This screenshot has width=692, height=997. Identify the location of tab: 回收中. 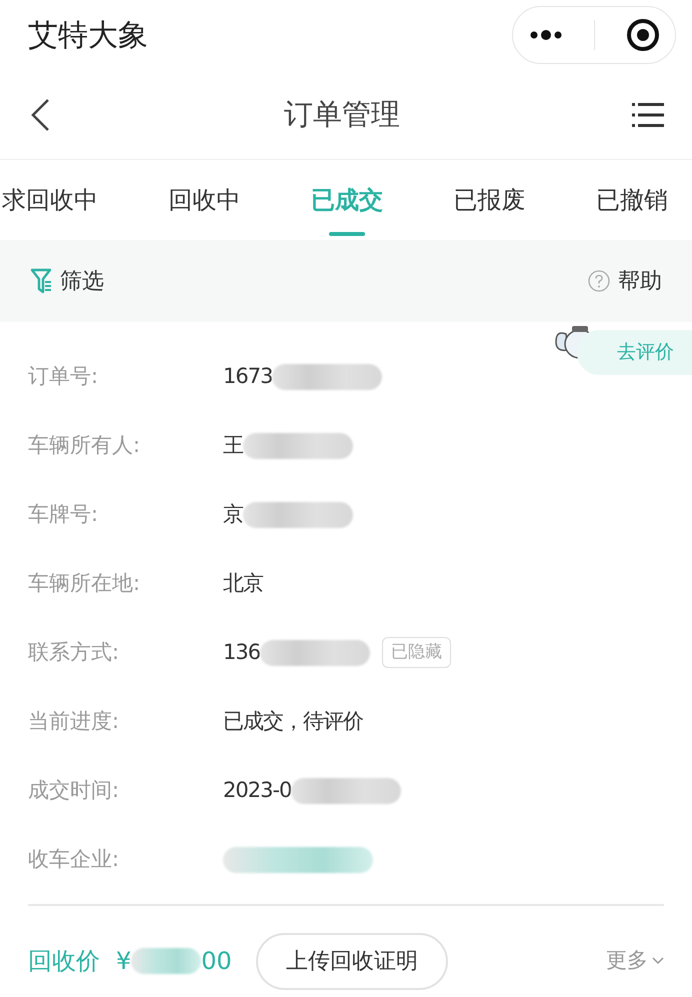
(204, 200).